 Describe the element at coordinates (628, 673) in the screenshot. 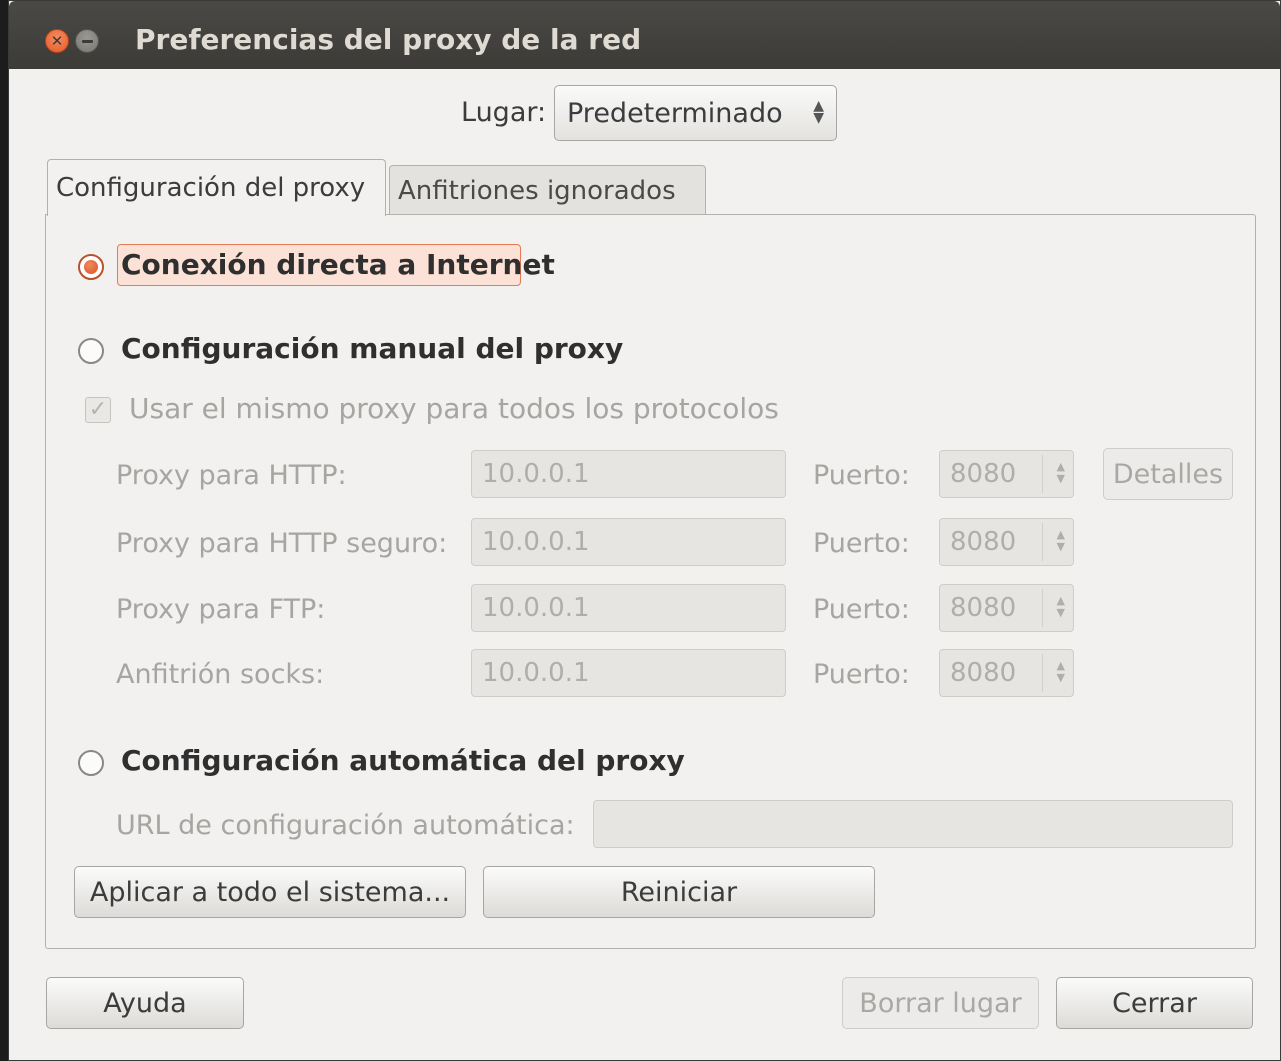

I see `socks-host-input: 10.0.0.1` at that location.